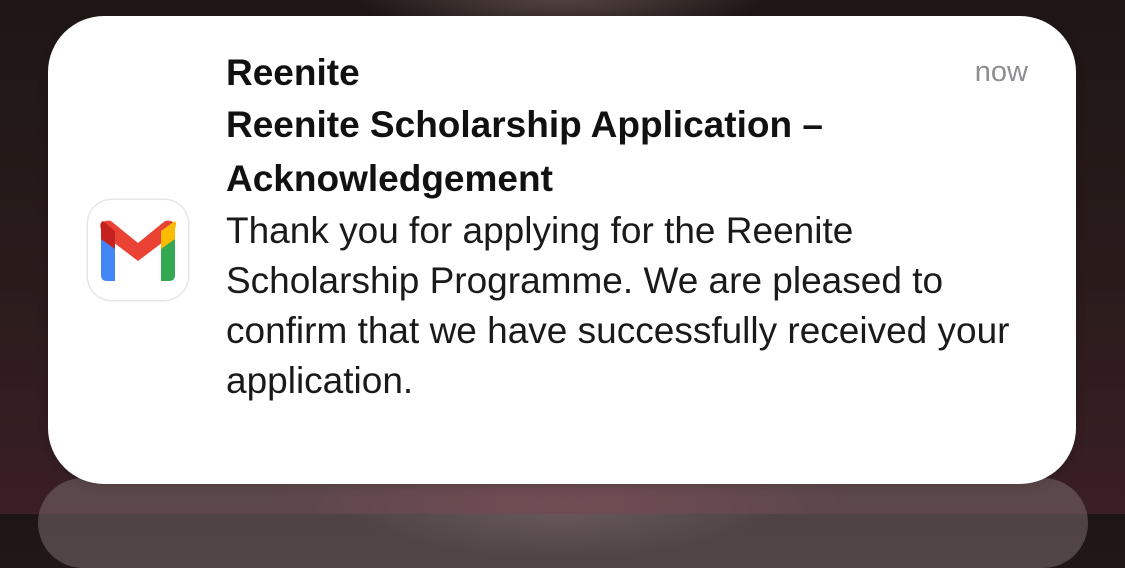  I want to click on gmail-icon, so click(138, 250).